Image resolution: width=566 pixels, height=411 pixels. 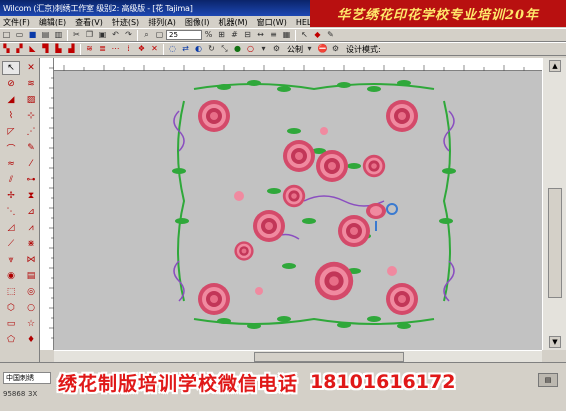 I want to click on digitize-tool-6-icon: ⌇, so click(x=11, y=116).